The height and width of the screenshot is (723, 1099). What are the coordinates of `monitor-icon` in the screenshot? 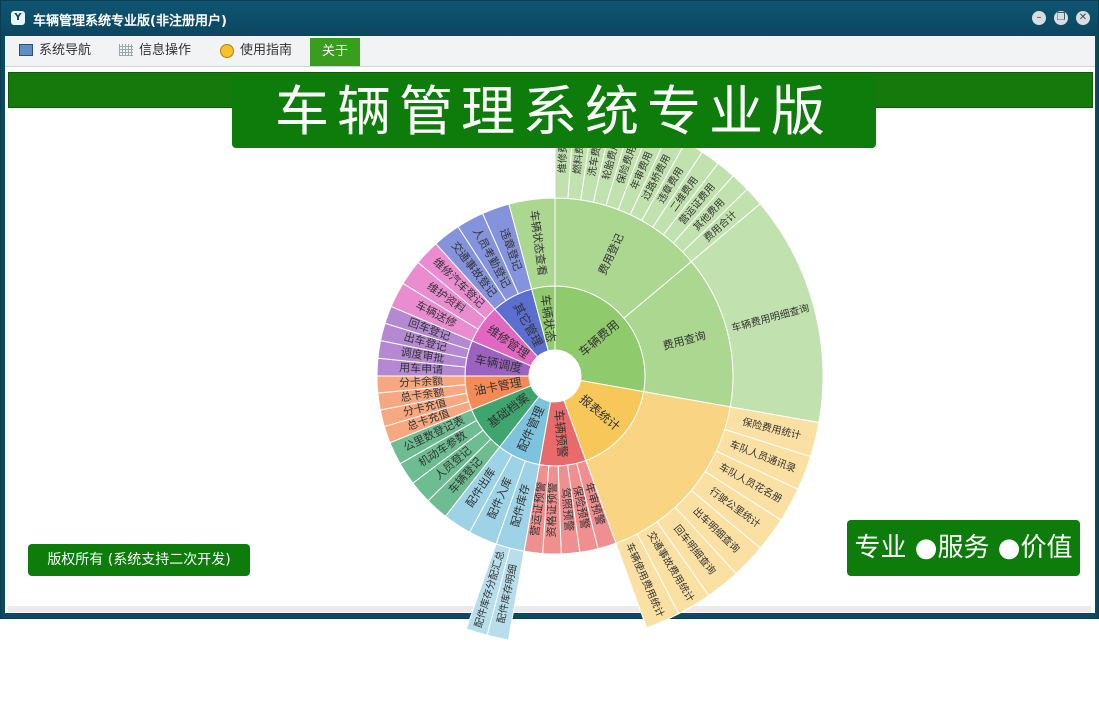 It's located at (26, 50).